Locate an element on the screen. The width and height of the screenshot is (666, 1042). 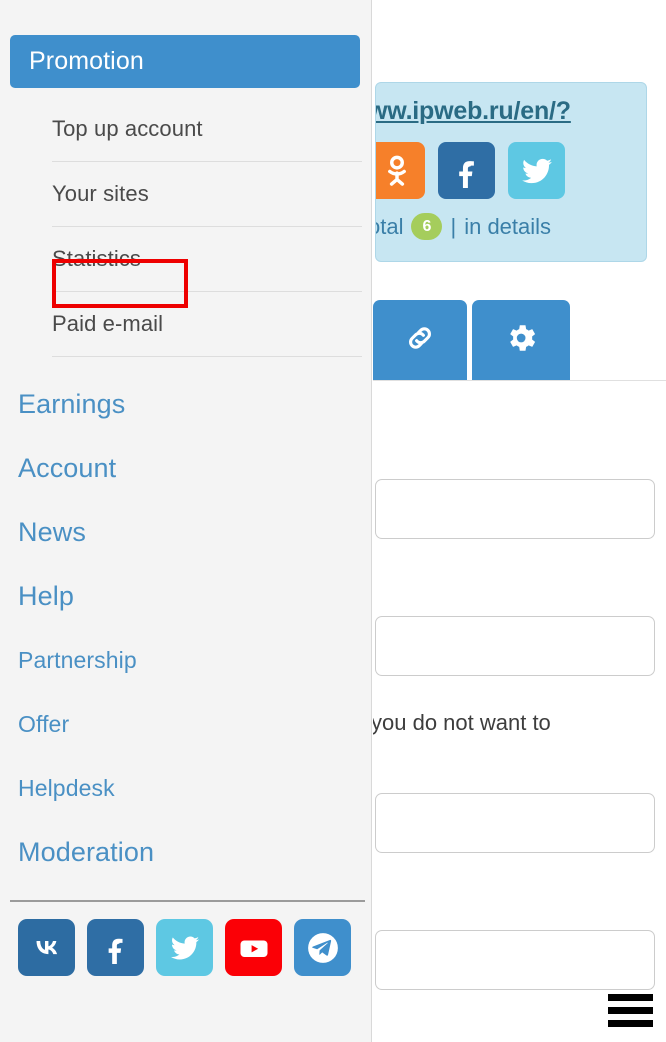
sidebar-item-label: Top up account is located at coordinates (127, 128).